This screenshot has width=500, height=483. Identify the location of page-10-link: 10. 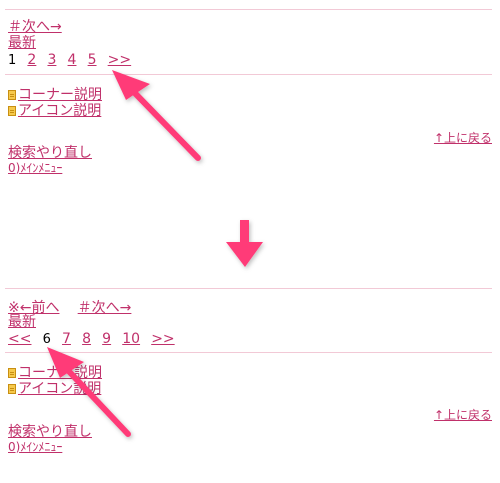
(131, 339).